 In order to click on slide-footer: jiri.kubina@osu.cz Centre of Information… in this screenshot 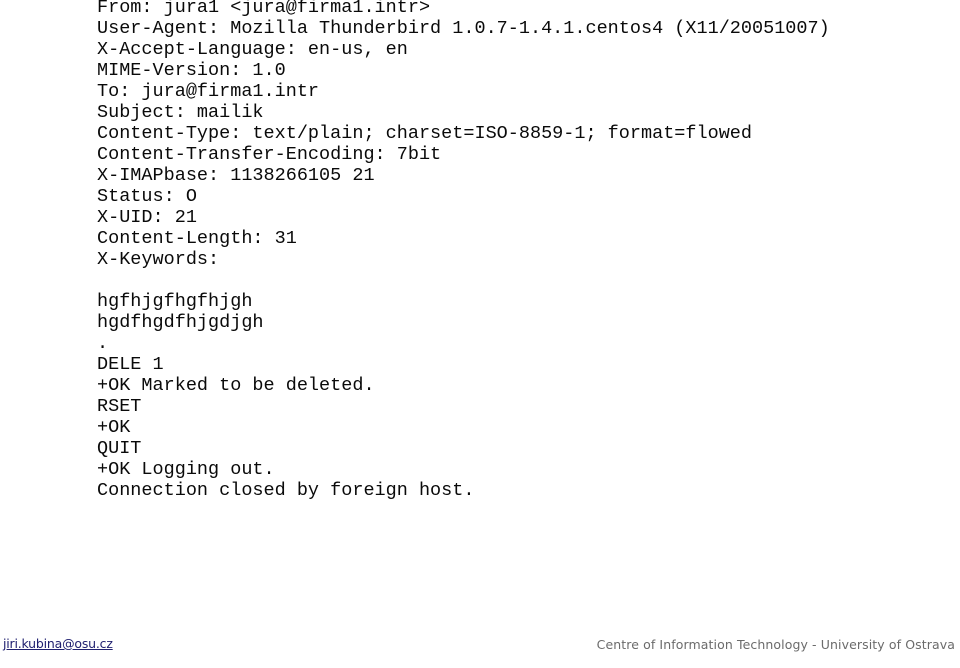, I will do `click(480, 648)`.